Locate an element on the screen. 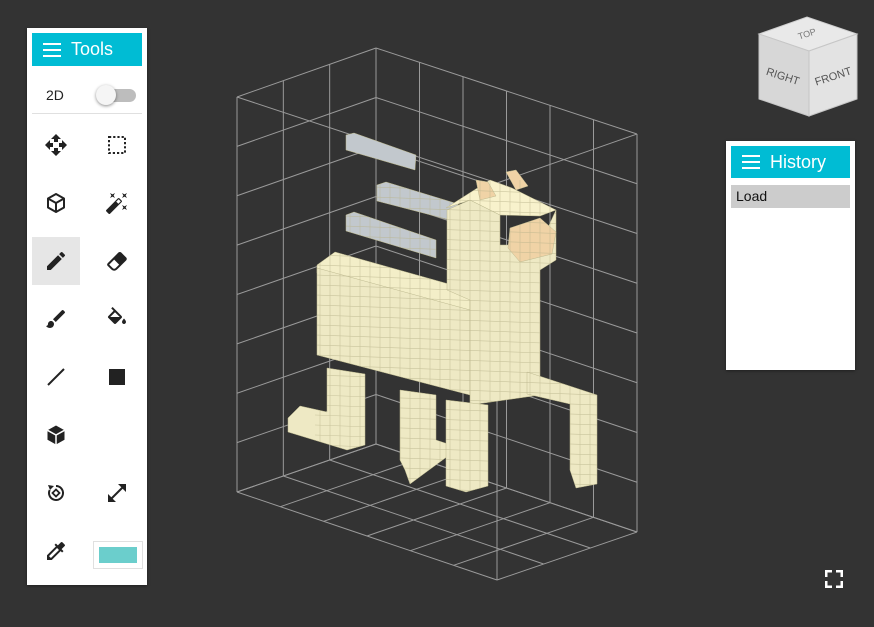 This screenshot has height=627, width=874. eyedropper-tool is located at coordinates (56, 551).